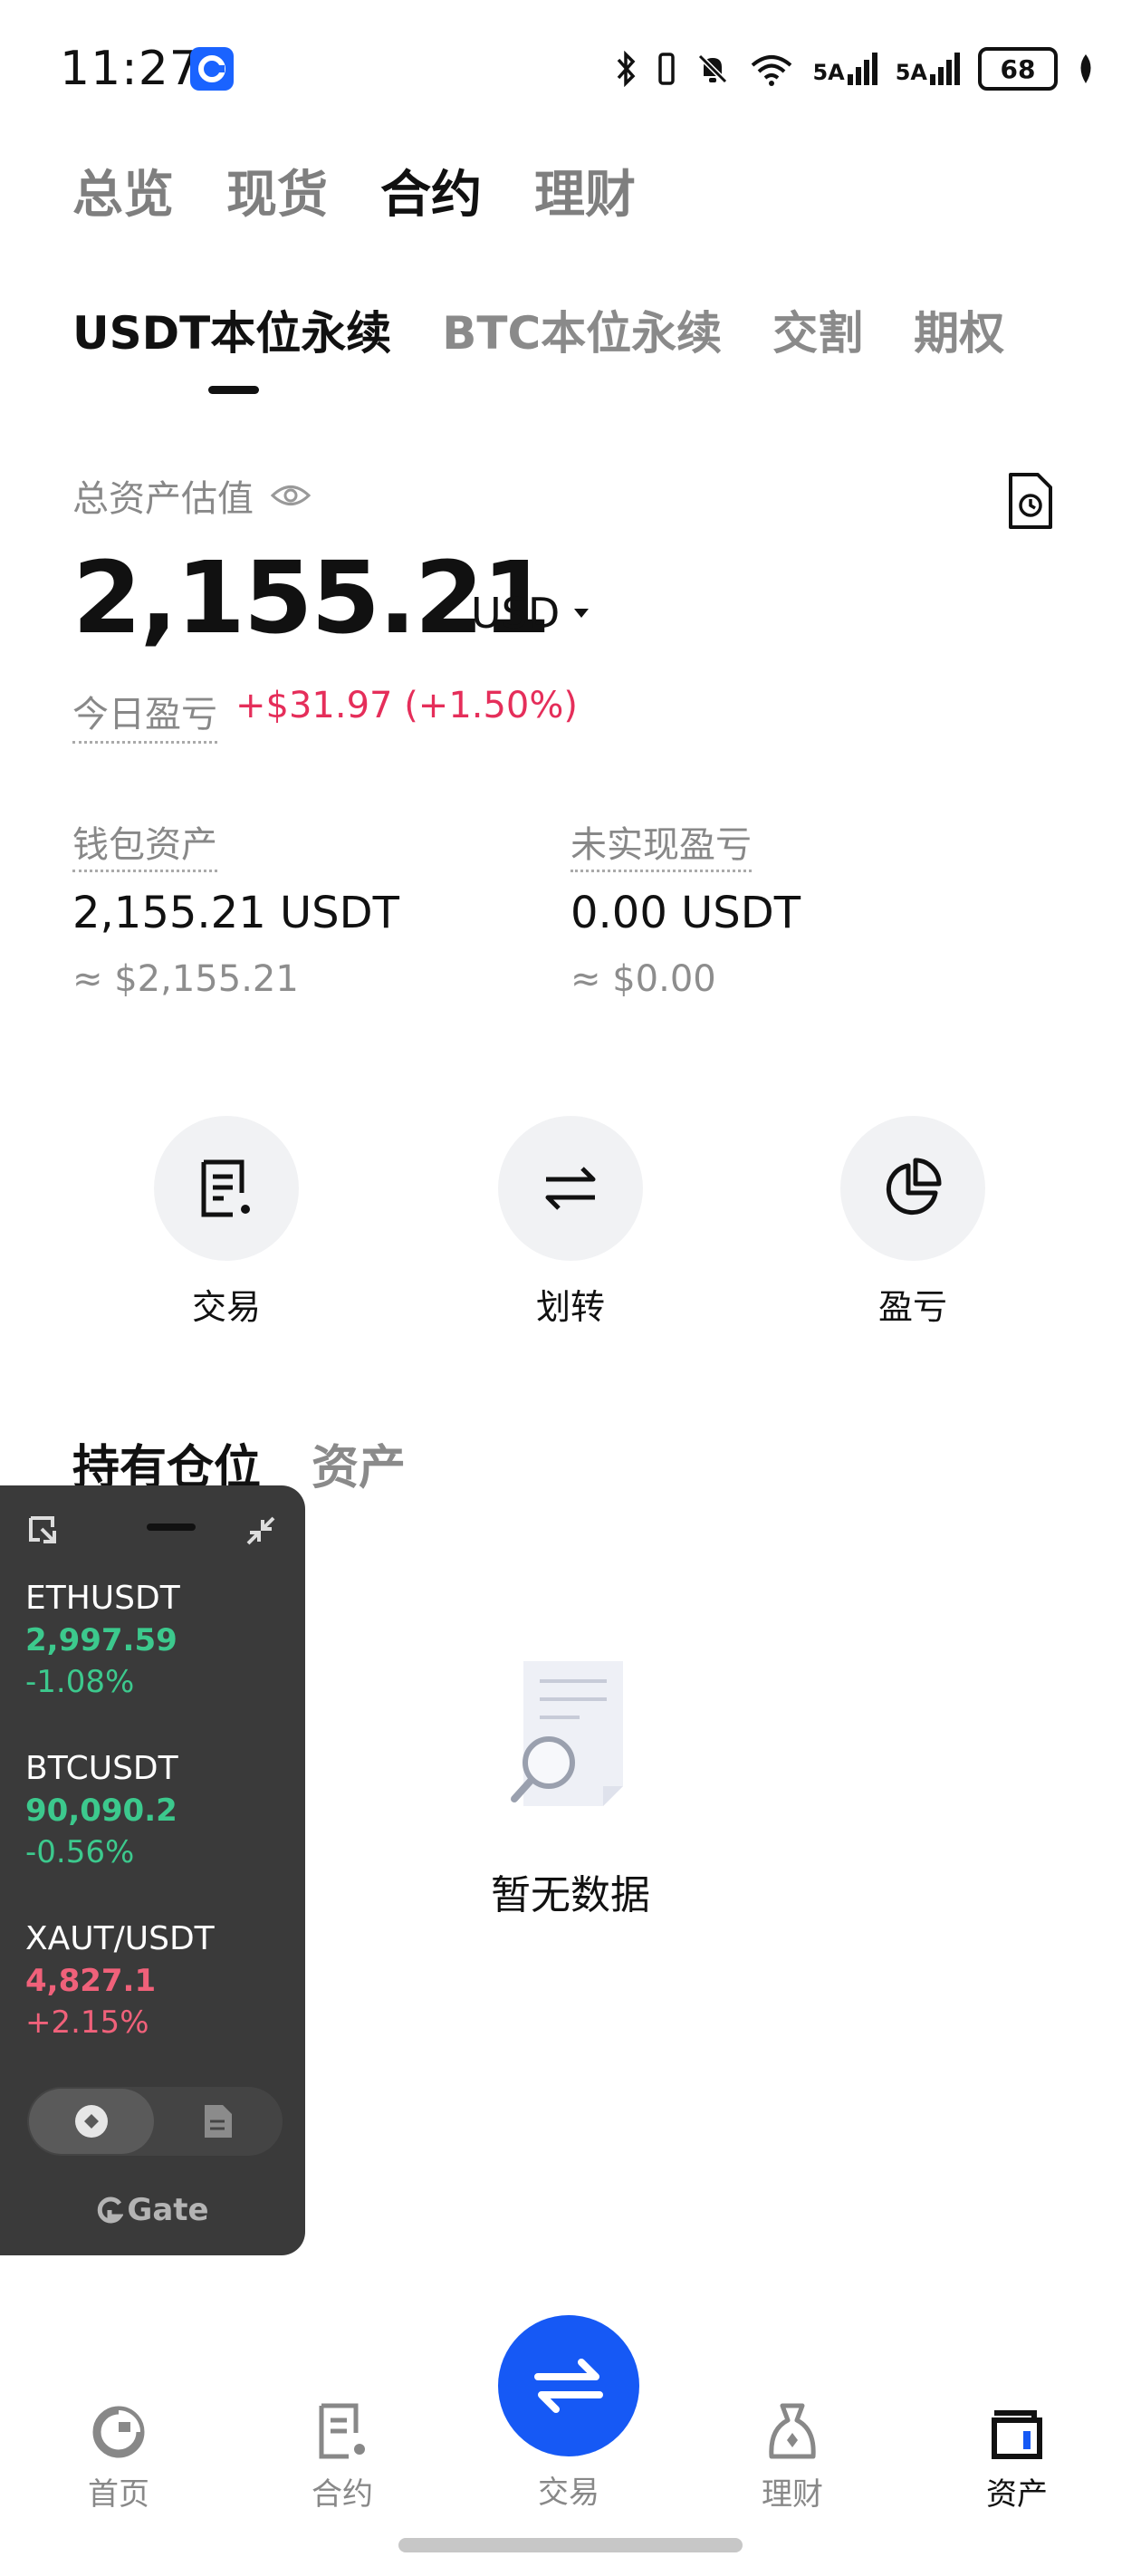  Describe the element at coordinates (1018, 69) in the screenshot. I see `battery-indicator: 68` at that location.